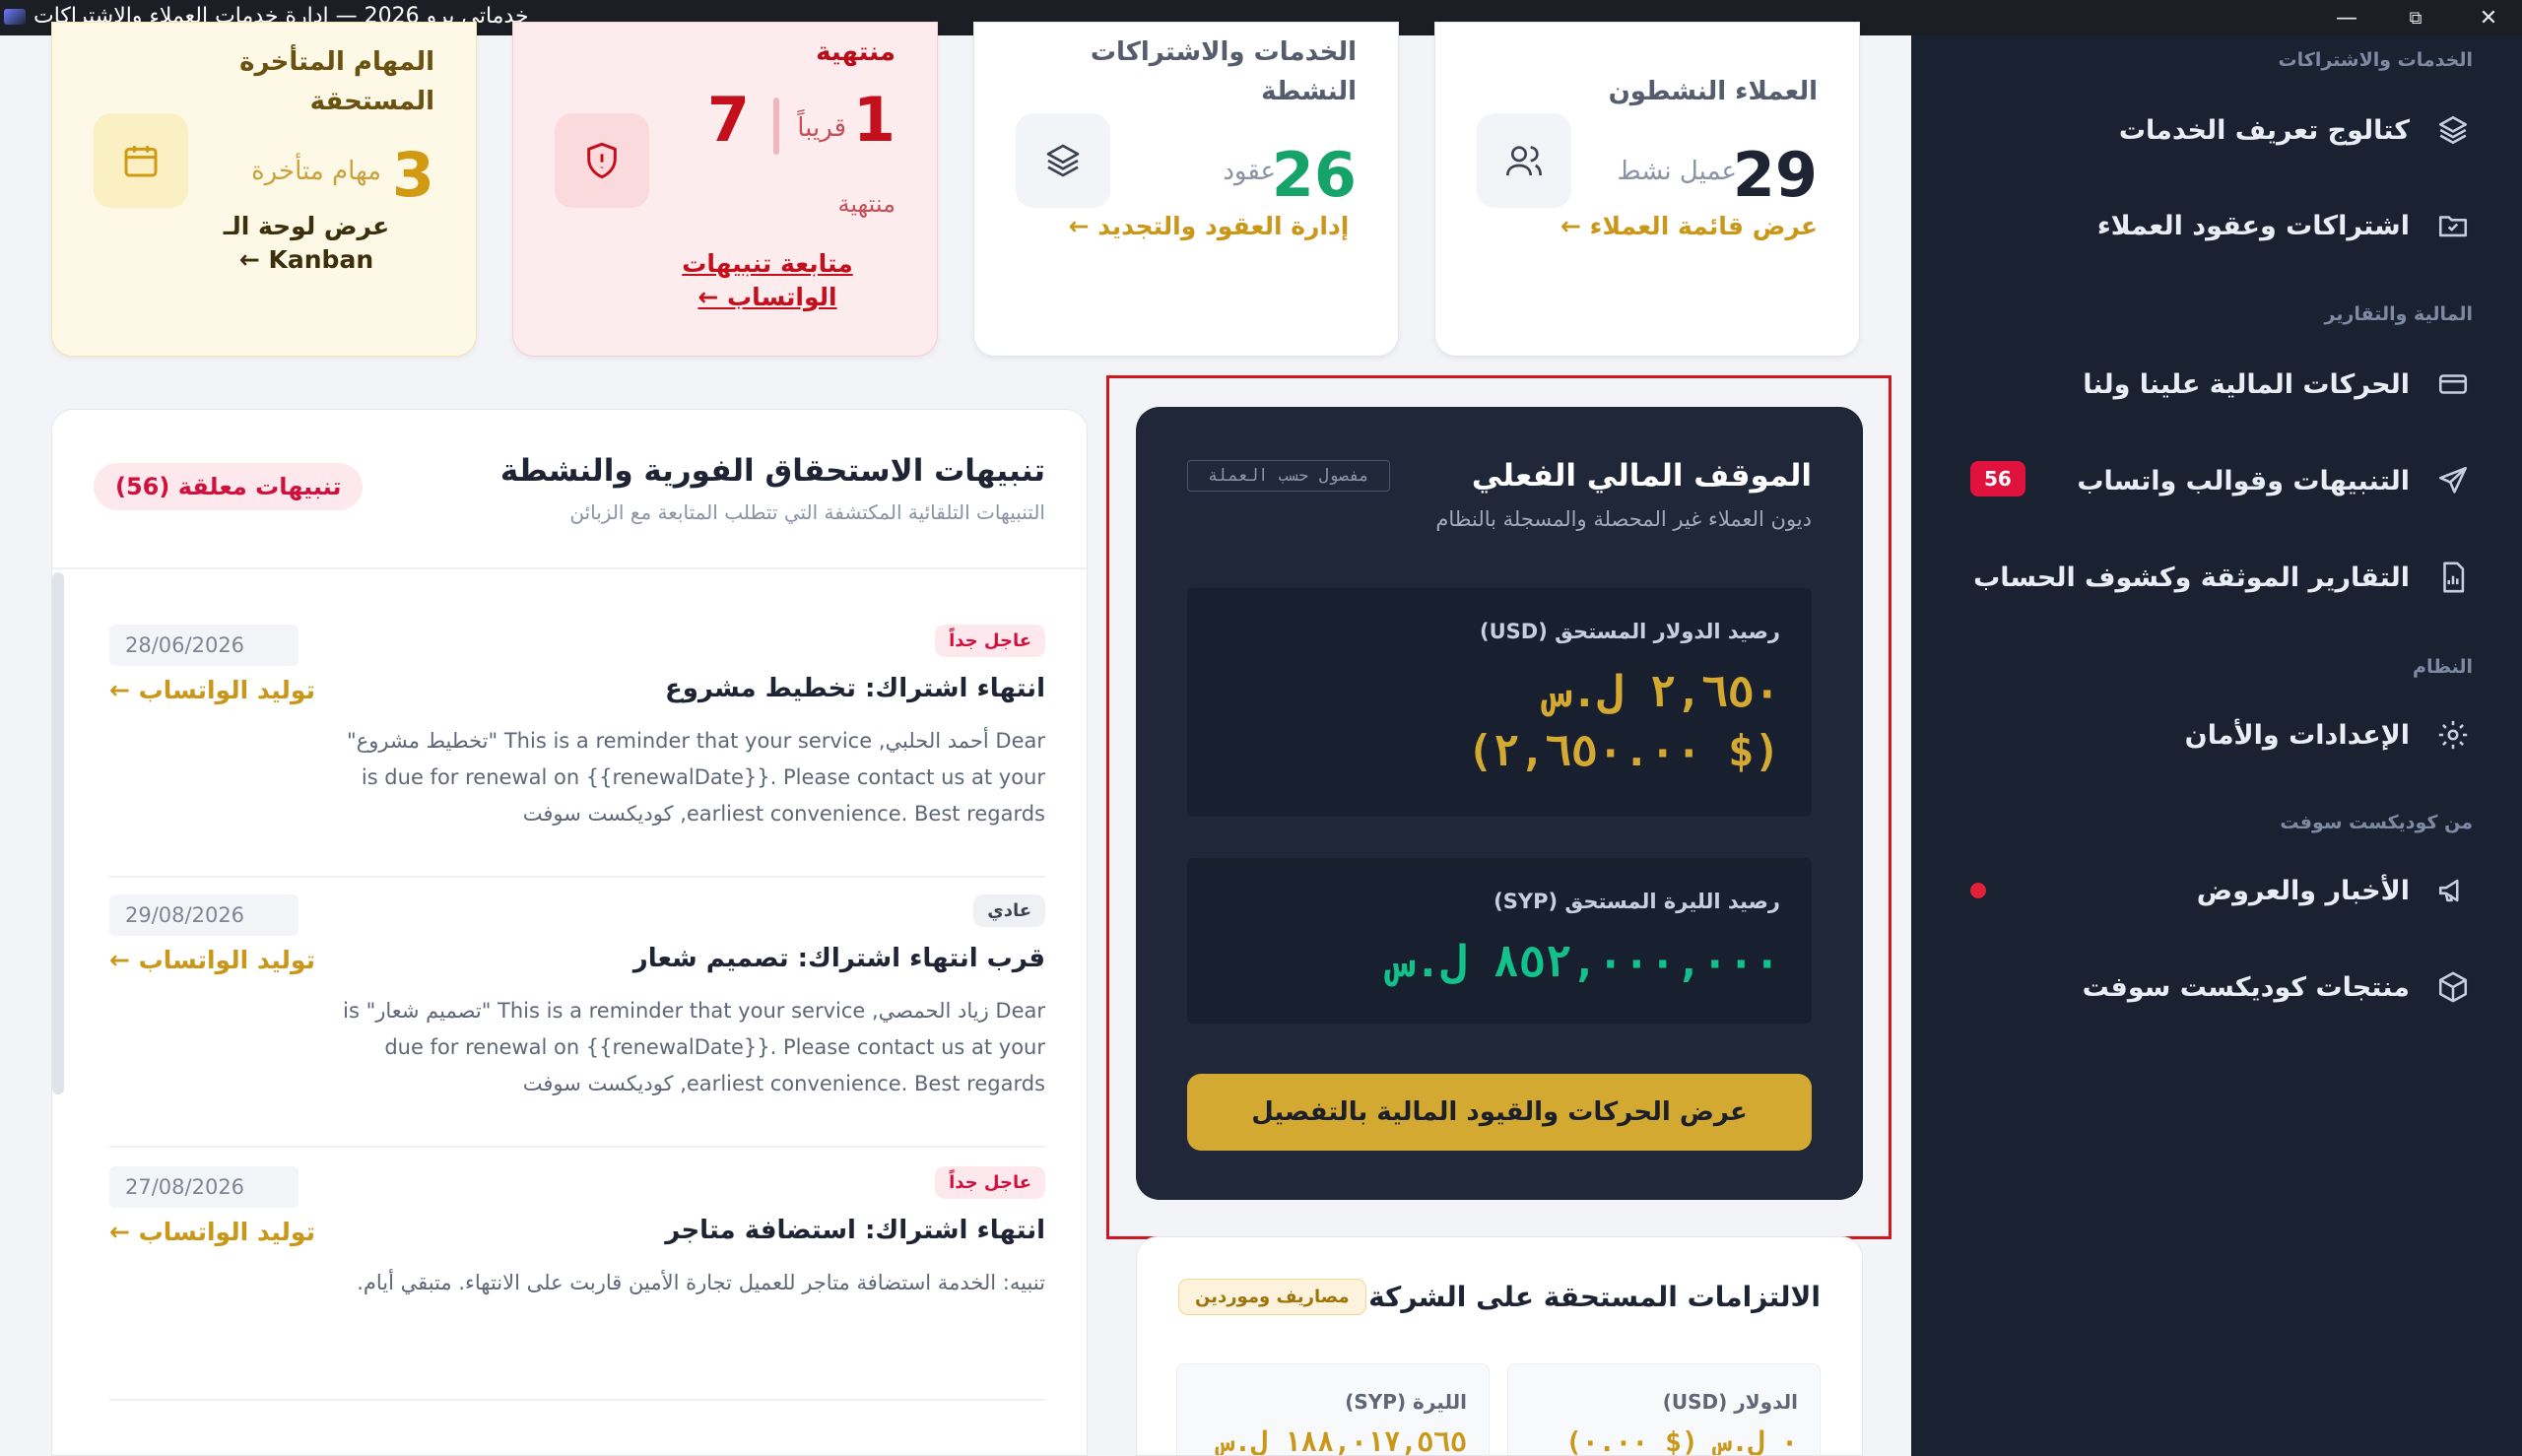 This screenshot has height=1456, width=2522. What do you see at coordinates (2488, 17) in the screenshot?
I see `close-button: ✕` at bounding box center [2488, 17].